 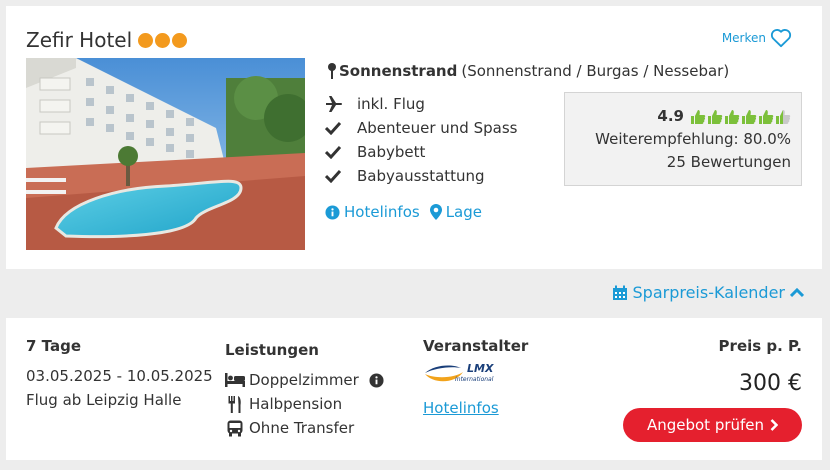 I want to click on recommendation-text: Weiterempfehlung: 80.0%, so click(x=693, y=139).